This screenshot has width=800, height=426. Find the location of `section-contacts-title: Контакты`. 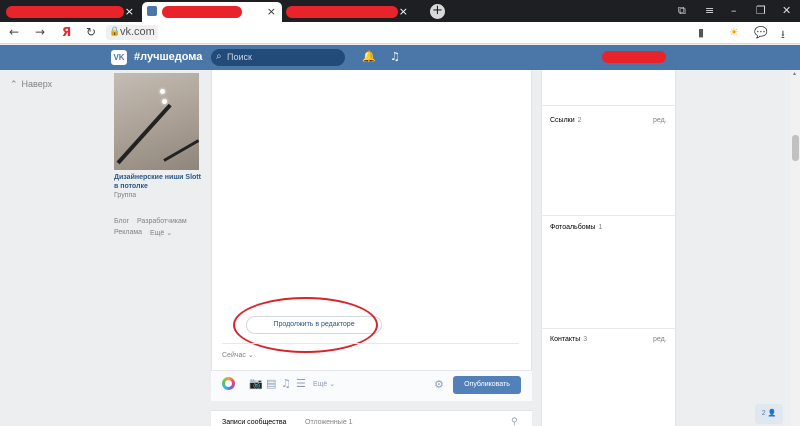

section-contacts-title: Контакты is located at coordinates (565, 339).